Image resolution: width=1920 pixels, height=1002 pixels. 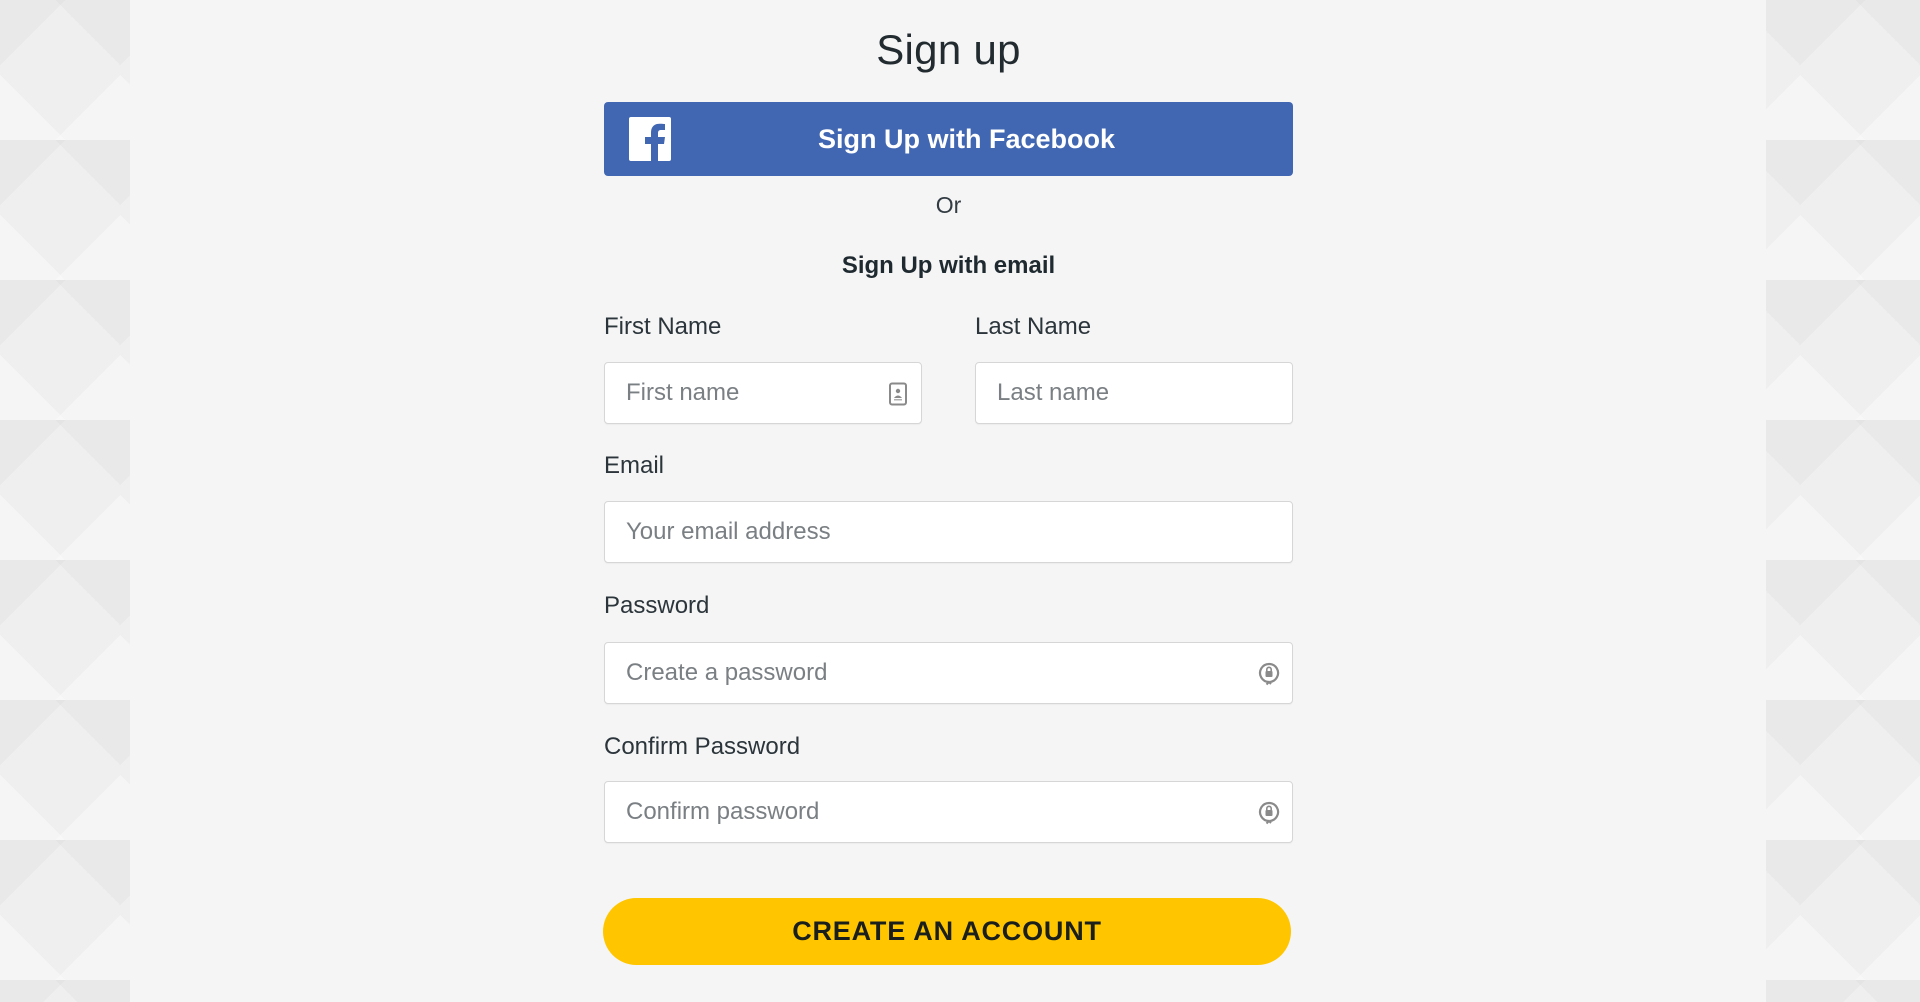 I want to click on facebook-icon, so click(x=650, y=139).